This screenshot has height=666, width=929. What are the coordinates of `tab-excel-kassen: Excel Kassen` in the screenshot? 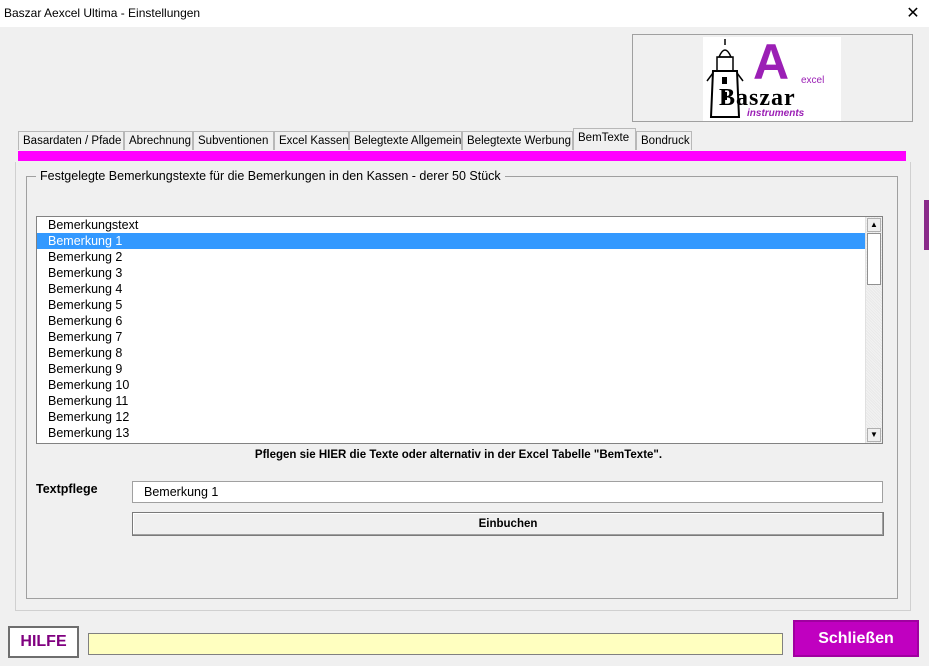 It's located at (311, 140).